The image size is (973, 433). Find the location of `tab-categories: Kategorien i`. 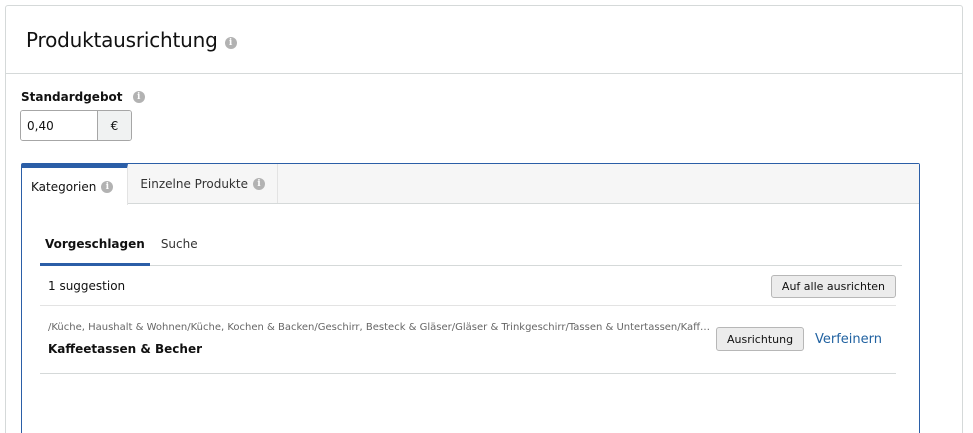

tab-categories: Kategorien i is located at coordinates (75, 184).